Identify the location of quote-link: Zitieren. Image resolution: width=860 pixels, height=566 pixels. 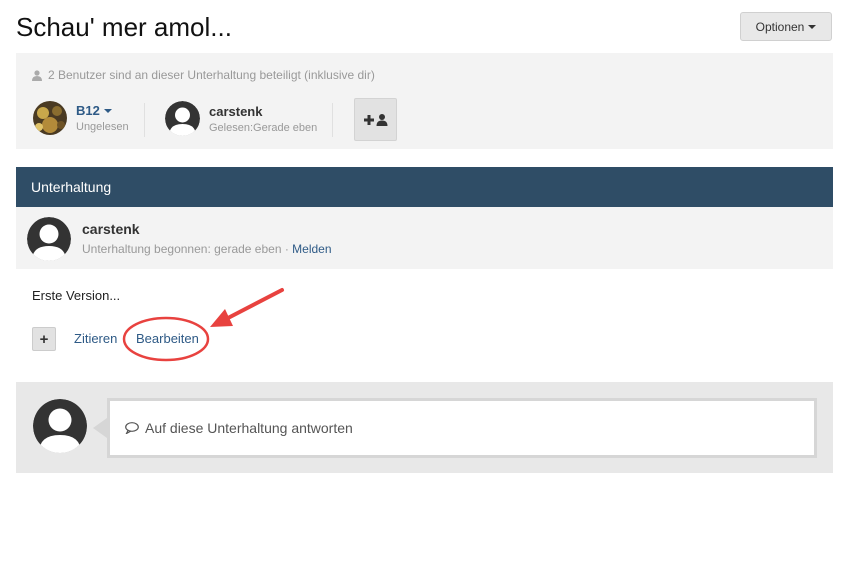
(95, 338).